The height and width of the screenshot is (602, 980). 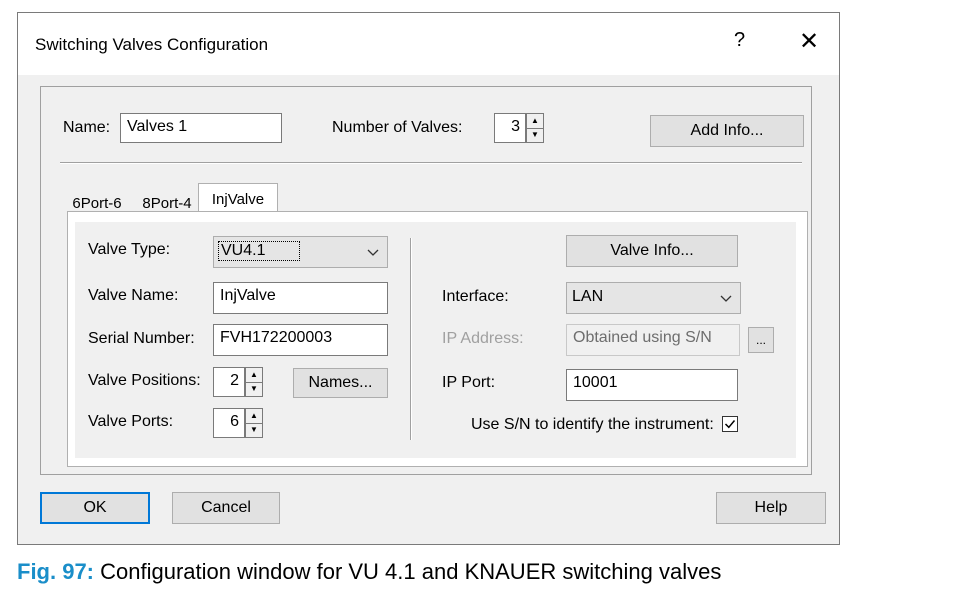 I want to click on checkmark-icon, so click(x=730, y=424).